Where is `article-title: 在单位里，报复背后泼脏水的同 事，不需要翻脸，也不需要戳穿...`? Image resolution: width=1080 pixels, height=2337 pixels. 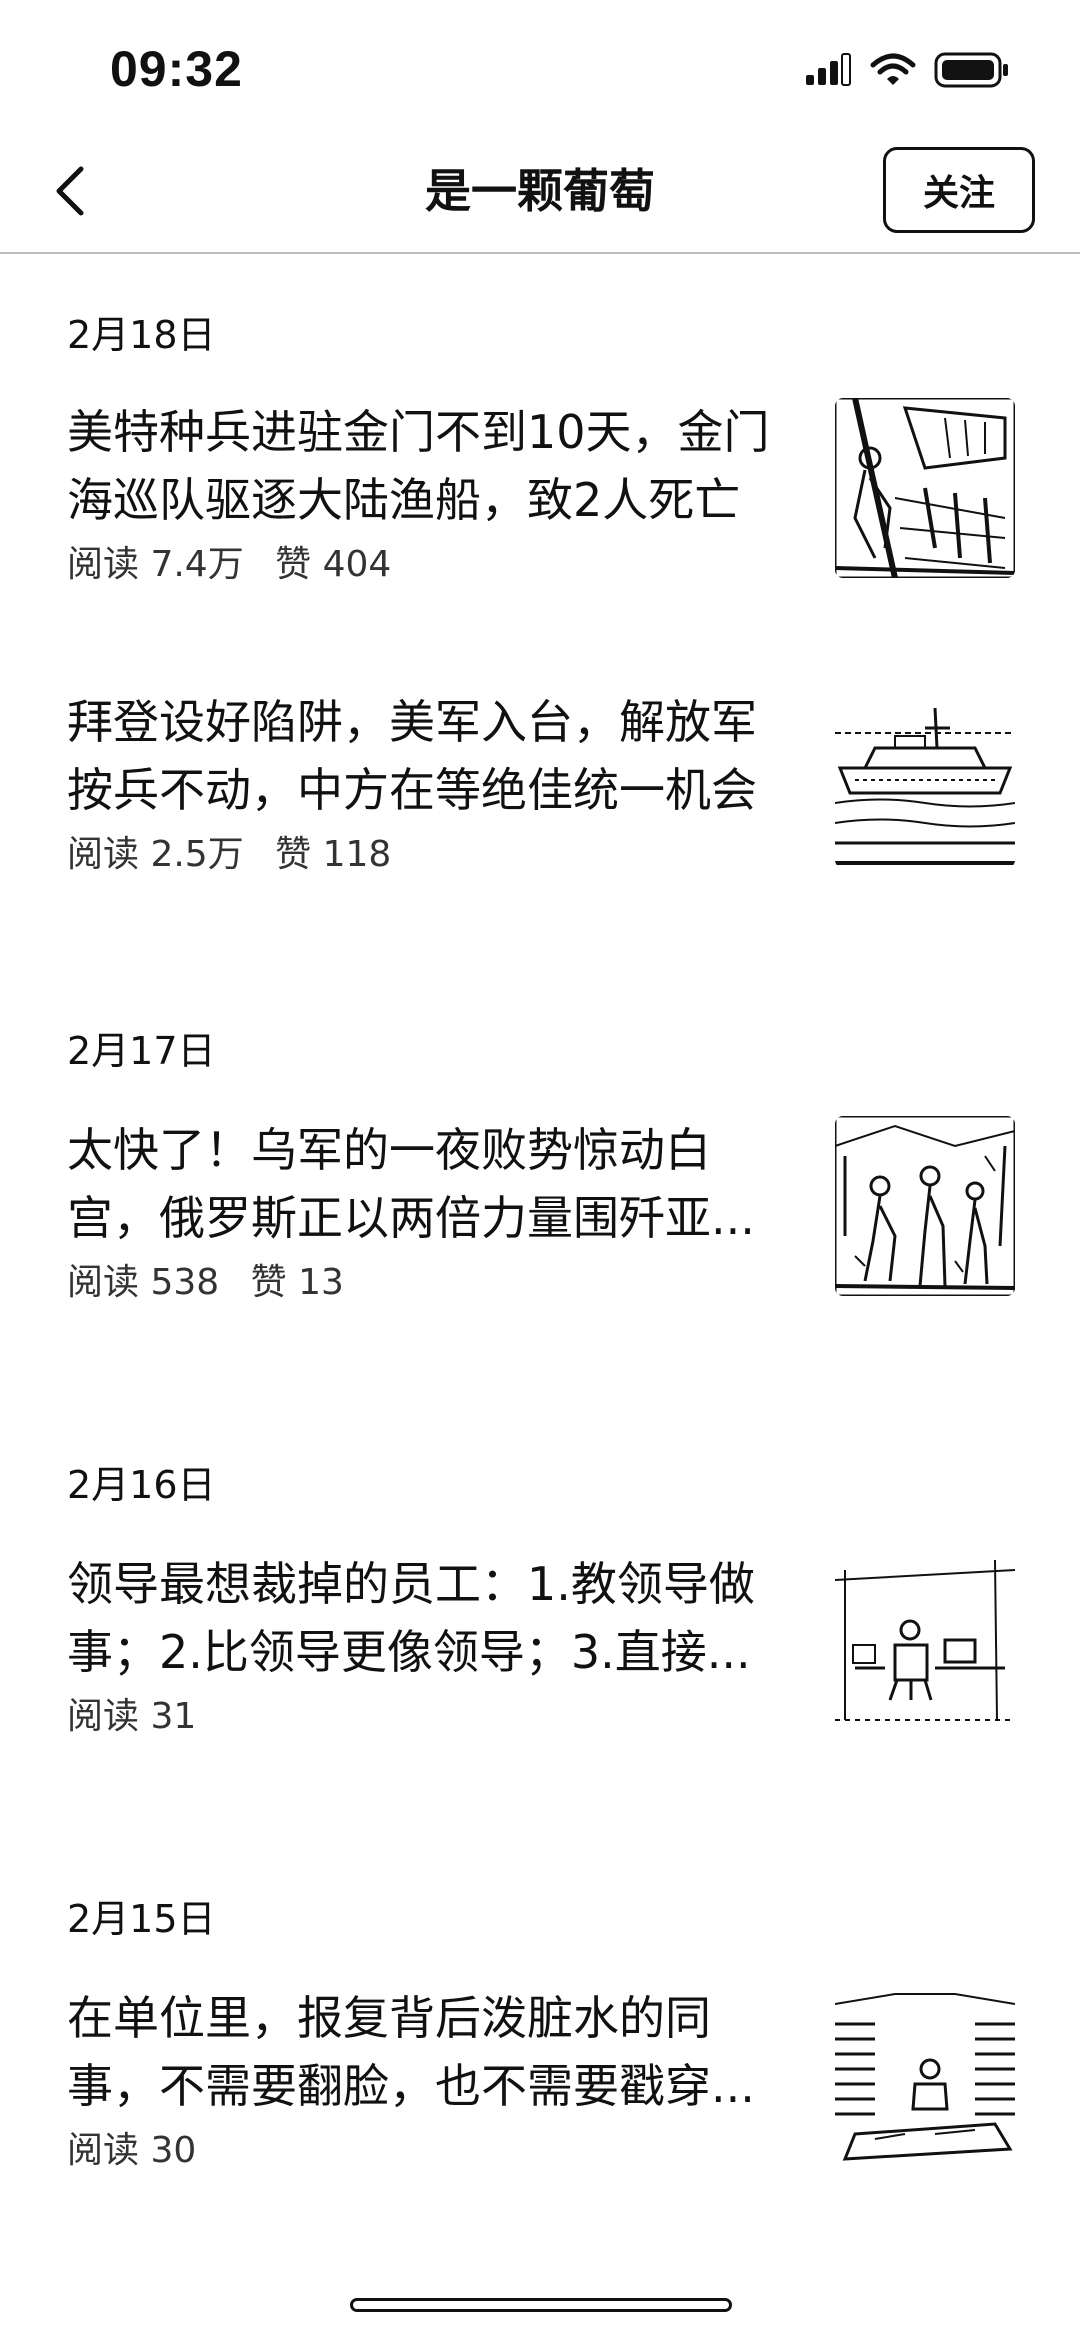
article-title: 在单位里，报复背后泼脏水的同 事，不需要翻脸，也不需要戳穿... is located at coordinates (411, 2052).